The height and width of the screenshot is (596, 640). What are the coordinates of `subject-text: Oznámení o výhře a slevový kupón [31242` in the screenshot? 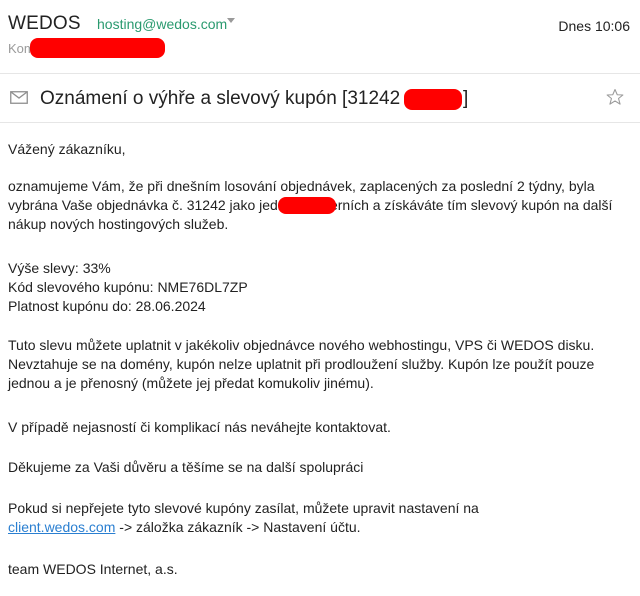 It's located at (220, 98).